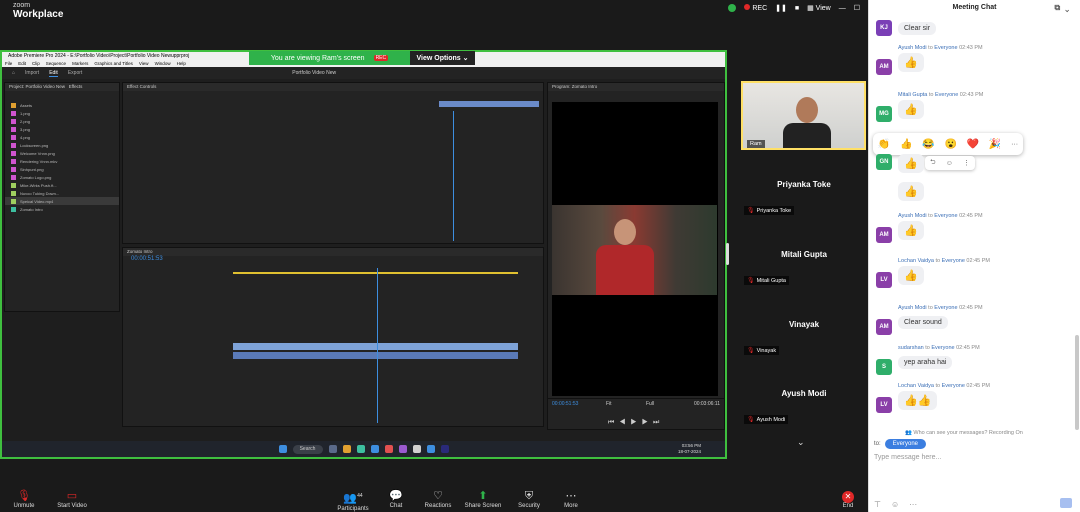 Image resolution: width=1080 pixels, height=512 pixels. Describe the element at coordinates (76, 86) in the screenshot. I see `effects-tab: Effects` at that location.